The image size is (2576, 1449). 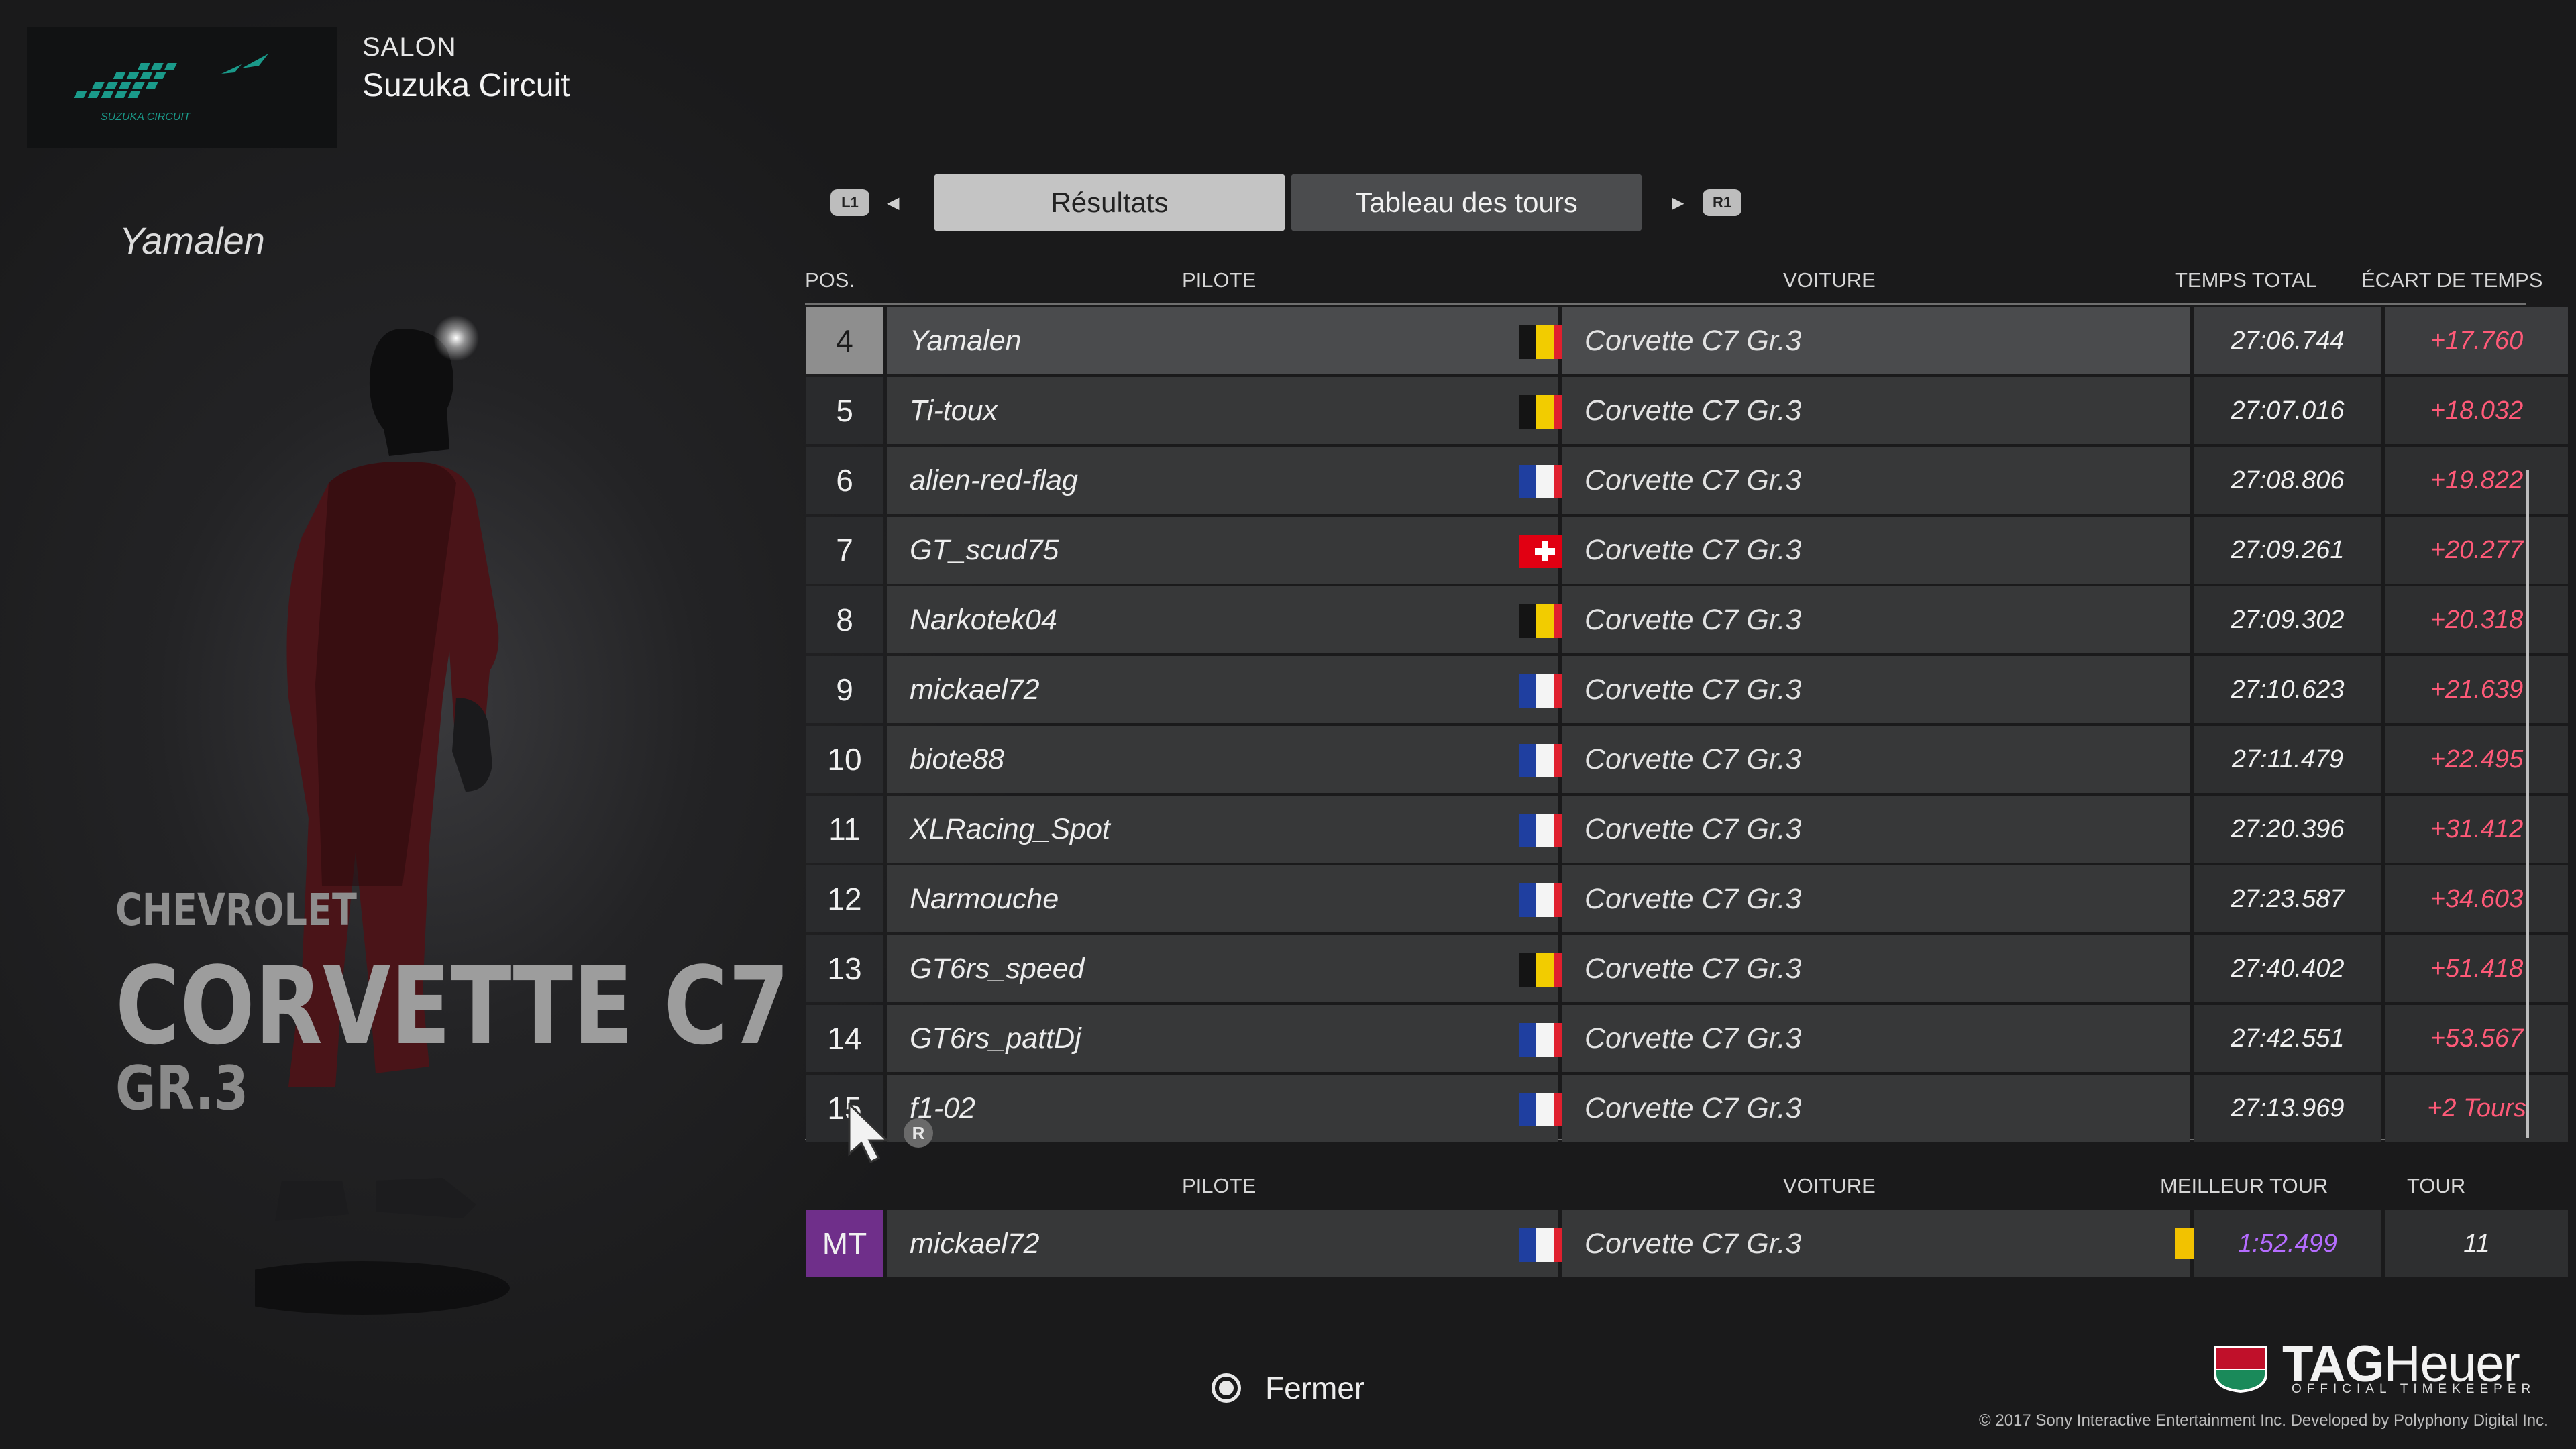 I want to click on driver-name: GT6rs_pattDj, so click(x=995, y=1038).